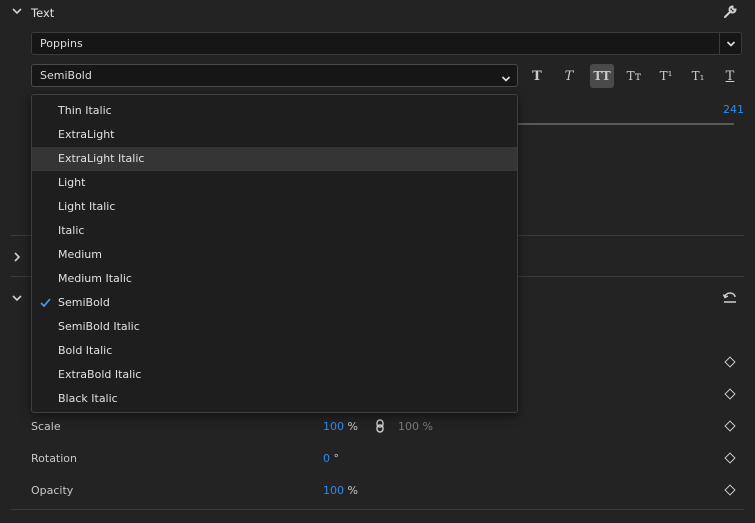 Image resolution: width=755 pixels, height=523 pixels. What do you see at coordinates (331, 458) in the screenshot?
I see `rotation-value: 0 °` at bounding box center [331, 458].